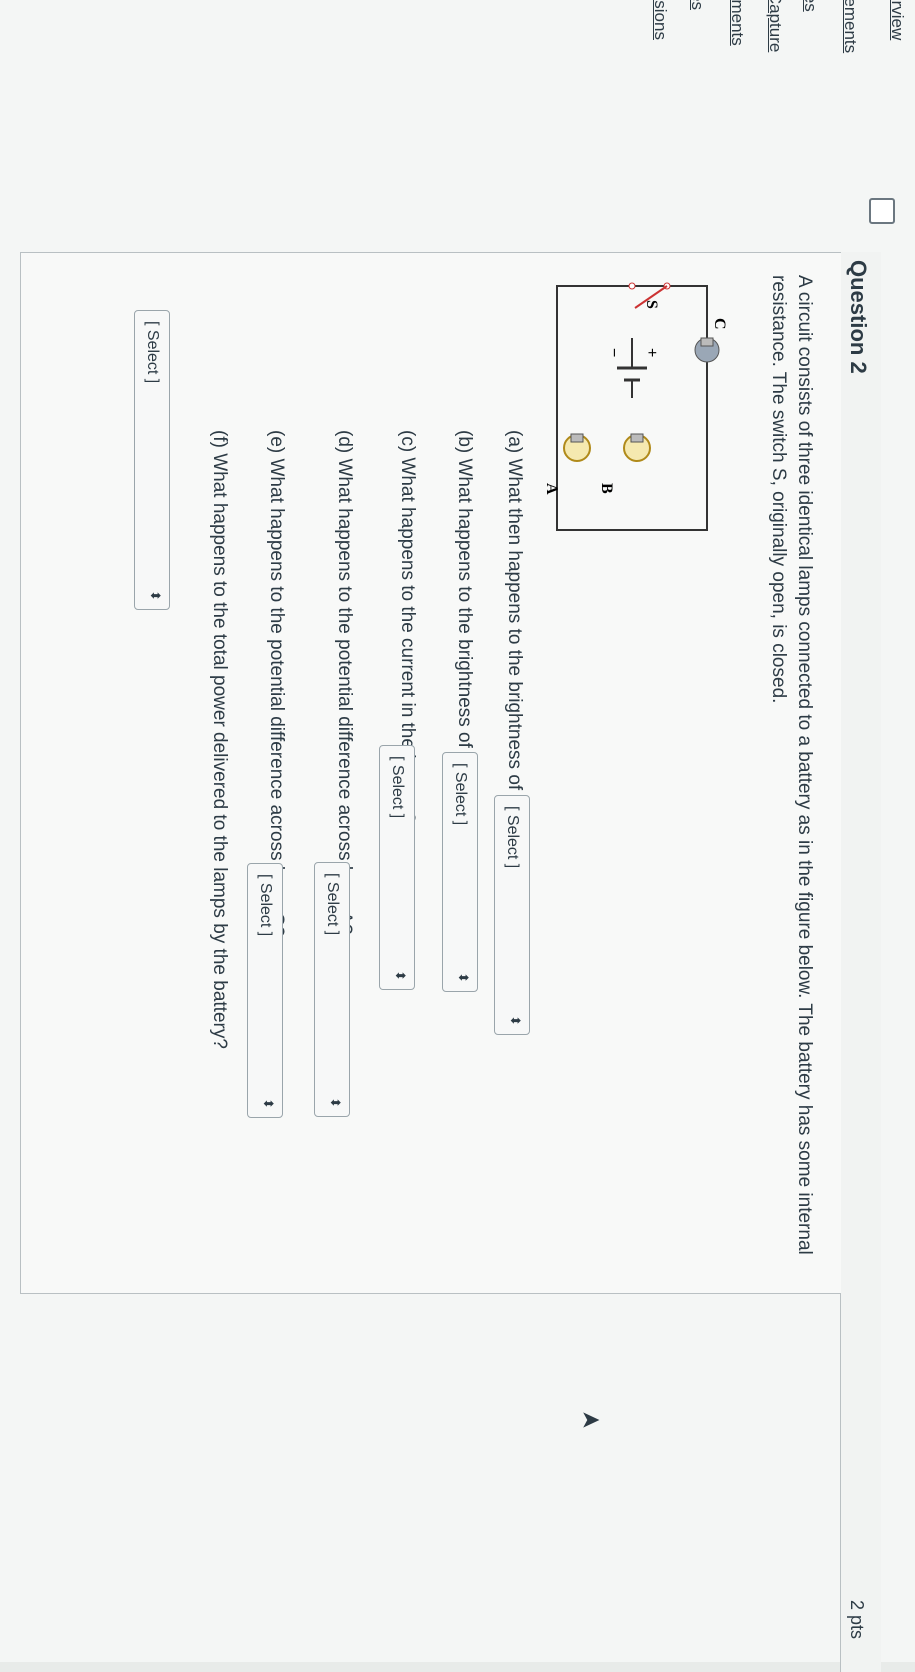  Describe the element at coordinates (775, 26) in the screenshot. I see `nav-item-lecture-capture: re Capture` at that location.